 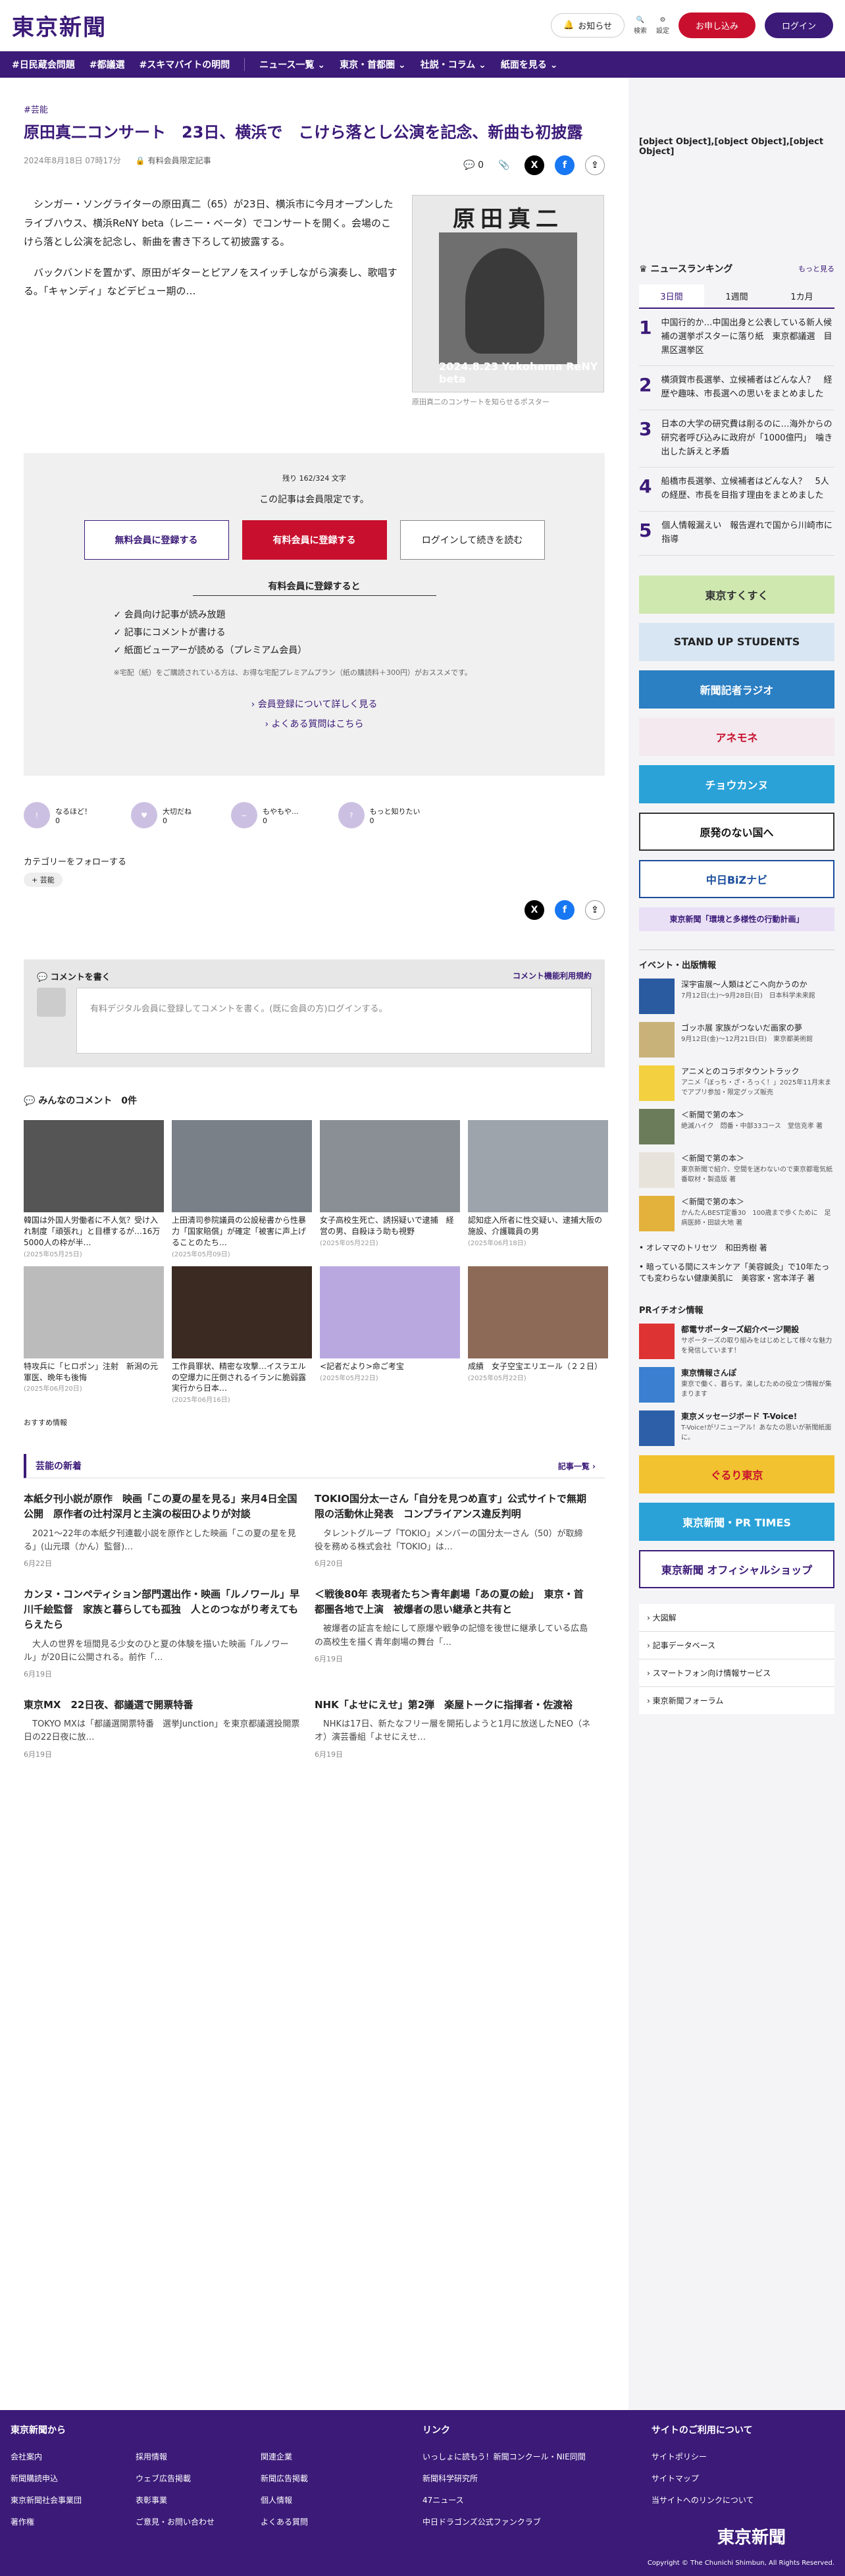 What do you see at coordinates (737, 689) in the screenshot?
I see `banner: 新聞記者ラジオ` at bounding box center [737, 689].